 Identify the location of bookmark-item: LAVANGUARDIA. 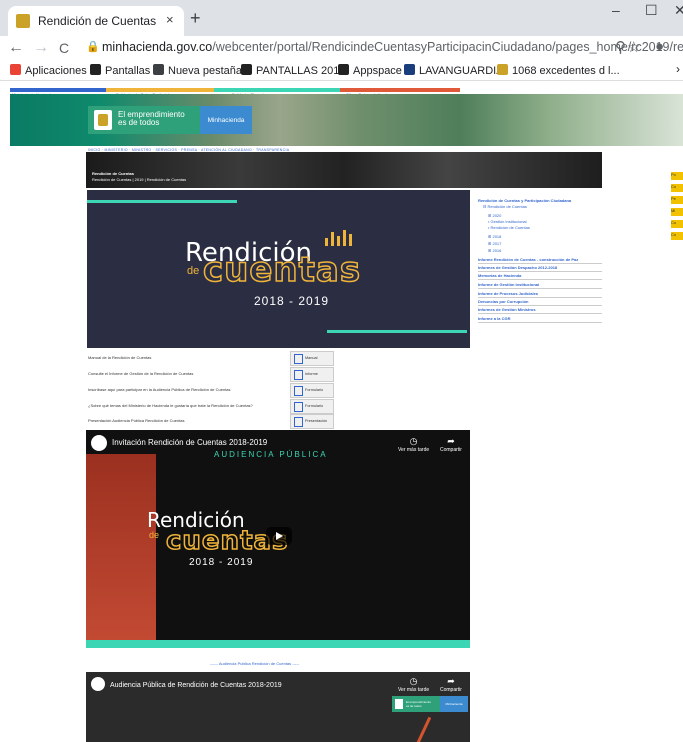
(454, 70).